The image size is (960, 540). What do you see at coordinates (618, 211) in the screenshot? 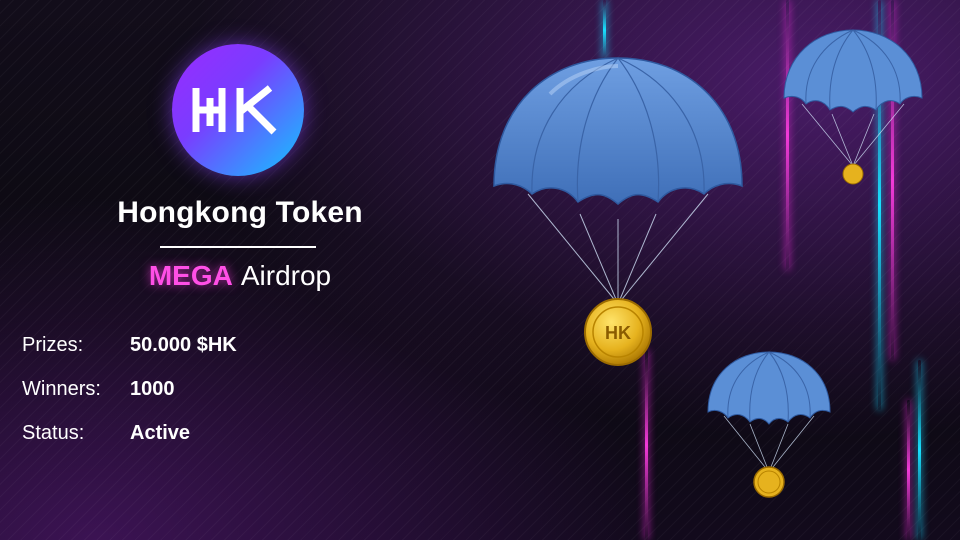
I see `parachute-icon: HK` at bounding box center [618, 211].